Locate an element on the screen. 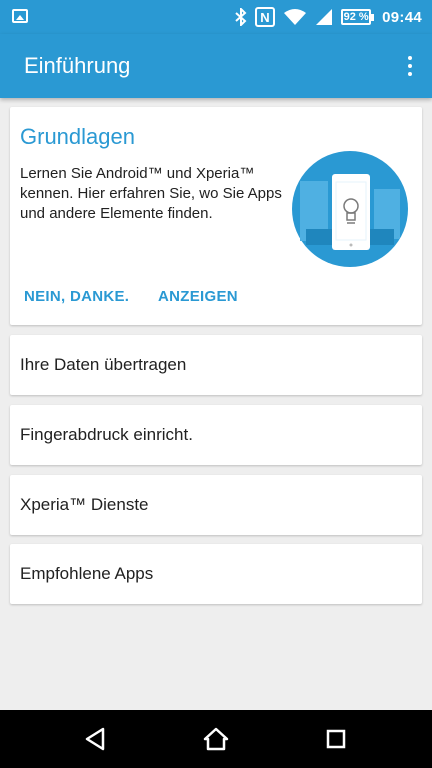 This screenshot has width=432, height=768. list-item-fingerprint: Fingerabdruck einricht. is located at coordinates (216, 435).